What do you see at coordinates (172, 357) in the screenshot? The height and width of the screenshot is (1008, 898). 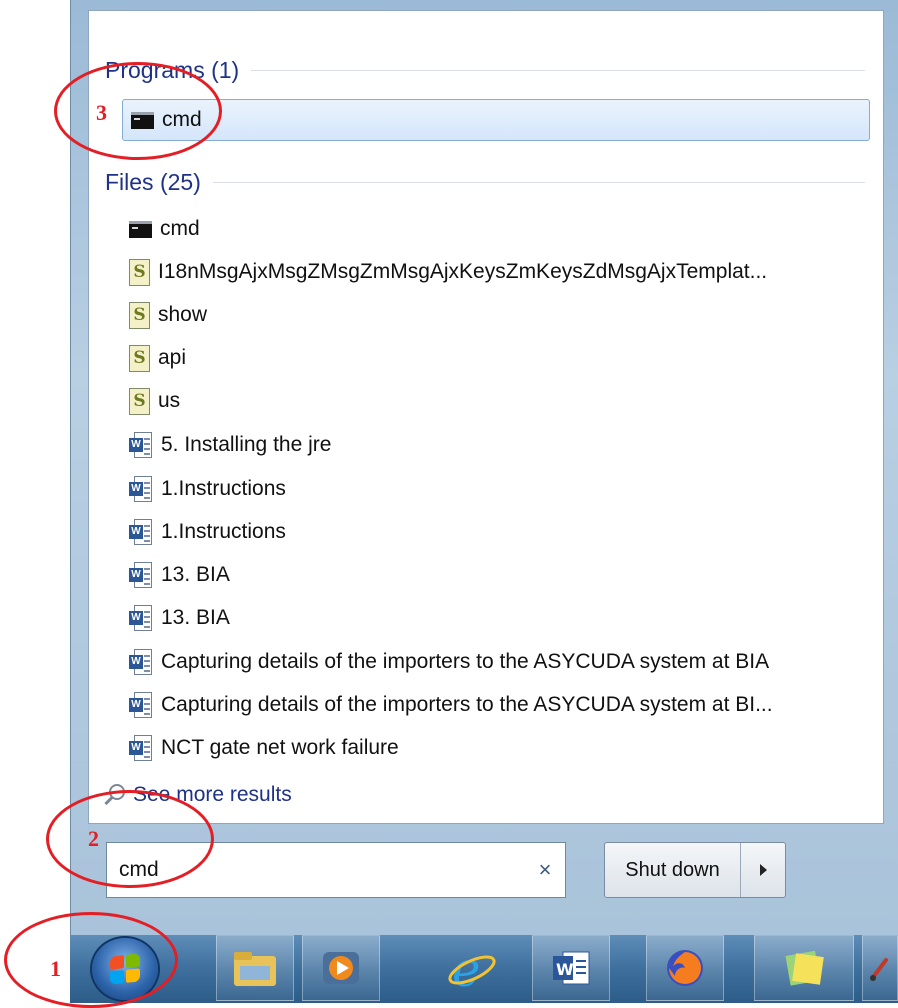 I see `file-result-label: api` at bounding box center [172, 357].